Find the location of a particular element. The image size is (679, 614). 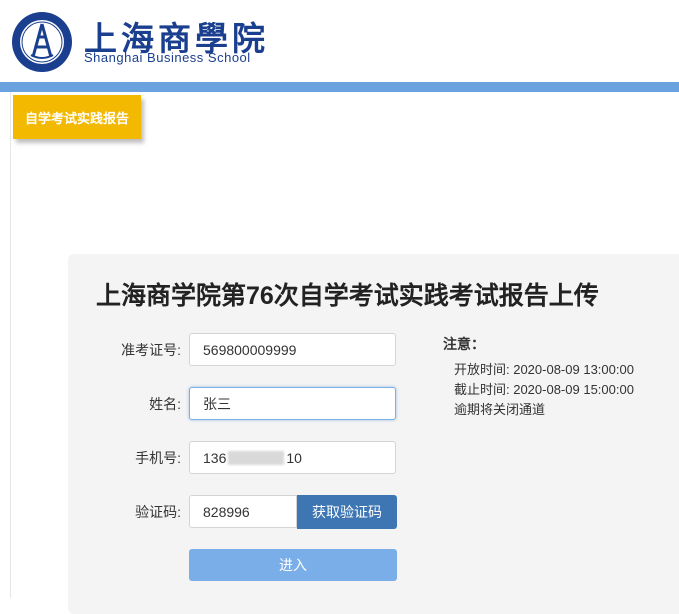

redacted-digits is located at coordinates (256, 457).